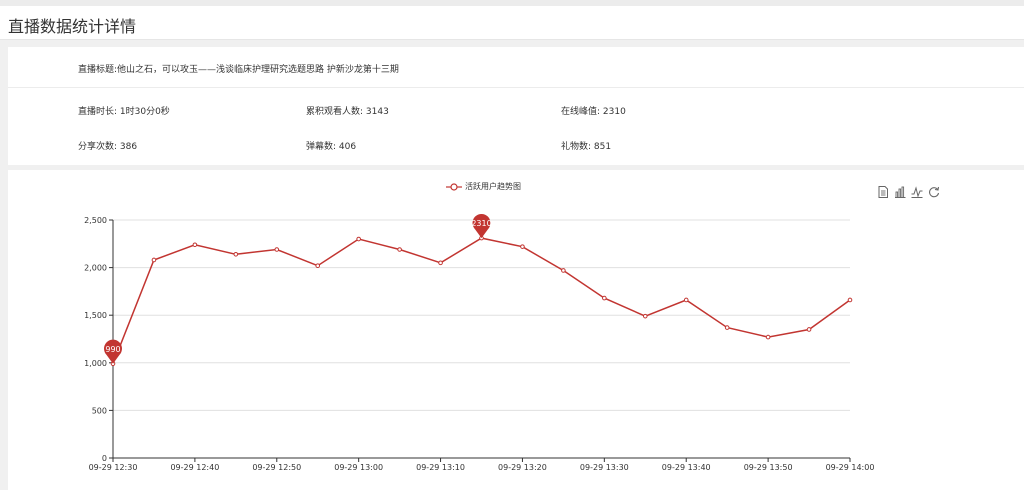 The height and width of the screenshot is (490, 1024). I want to click on marker-layer: 990 2310, so click(298, 288).